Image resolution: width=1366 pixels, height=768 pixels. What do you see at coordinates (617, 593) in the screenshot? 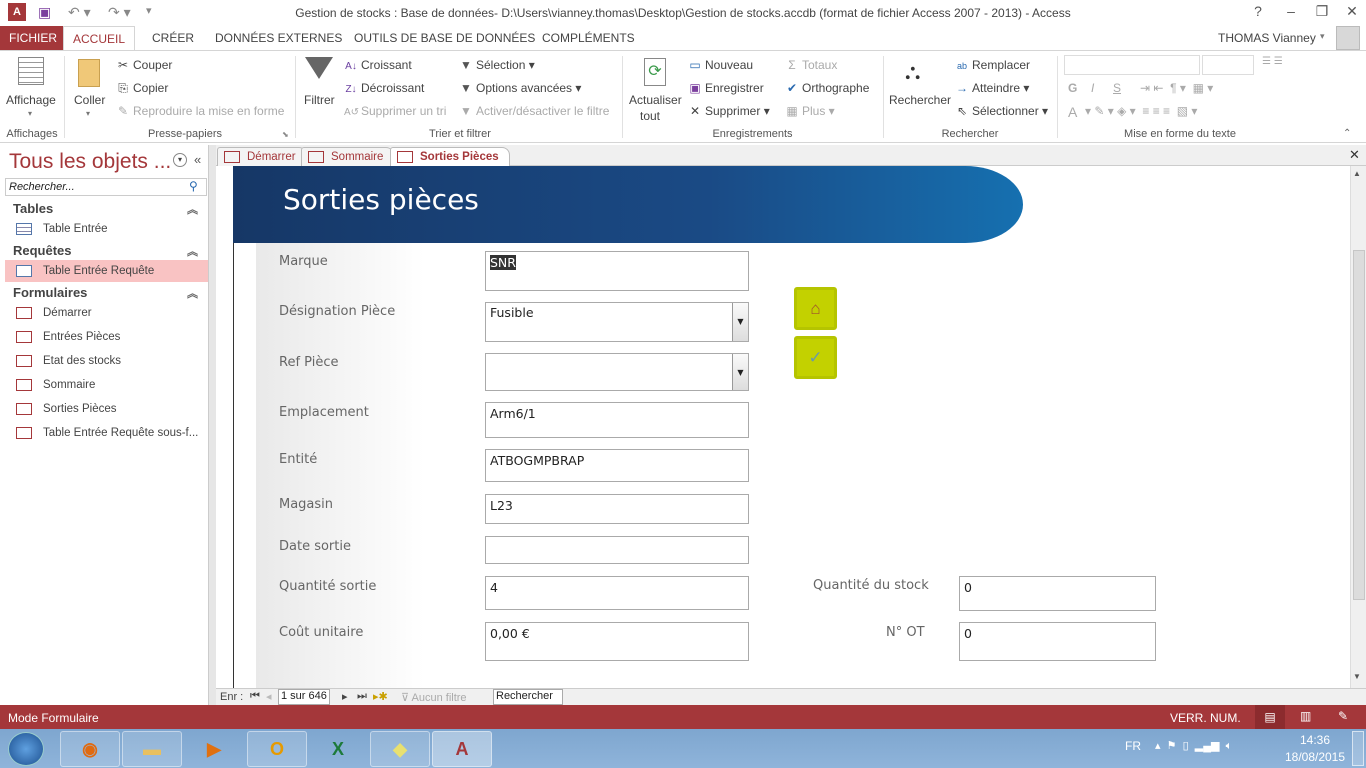
I see `quantite-sortie-field: 4` at bounding box center [617, 593].